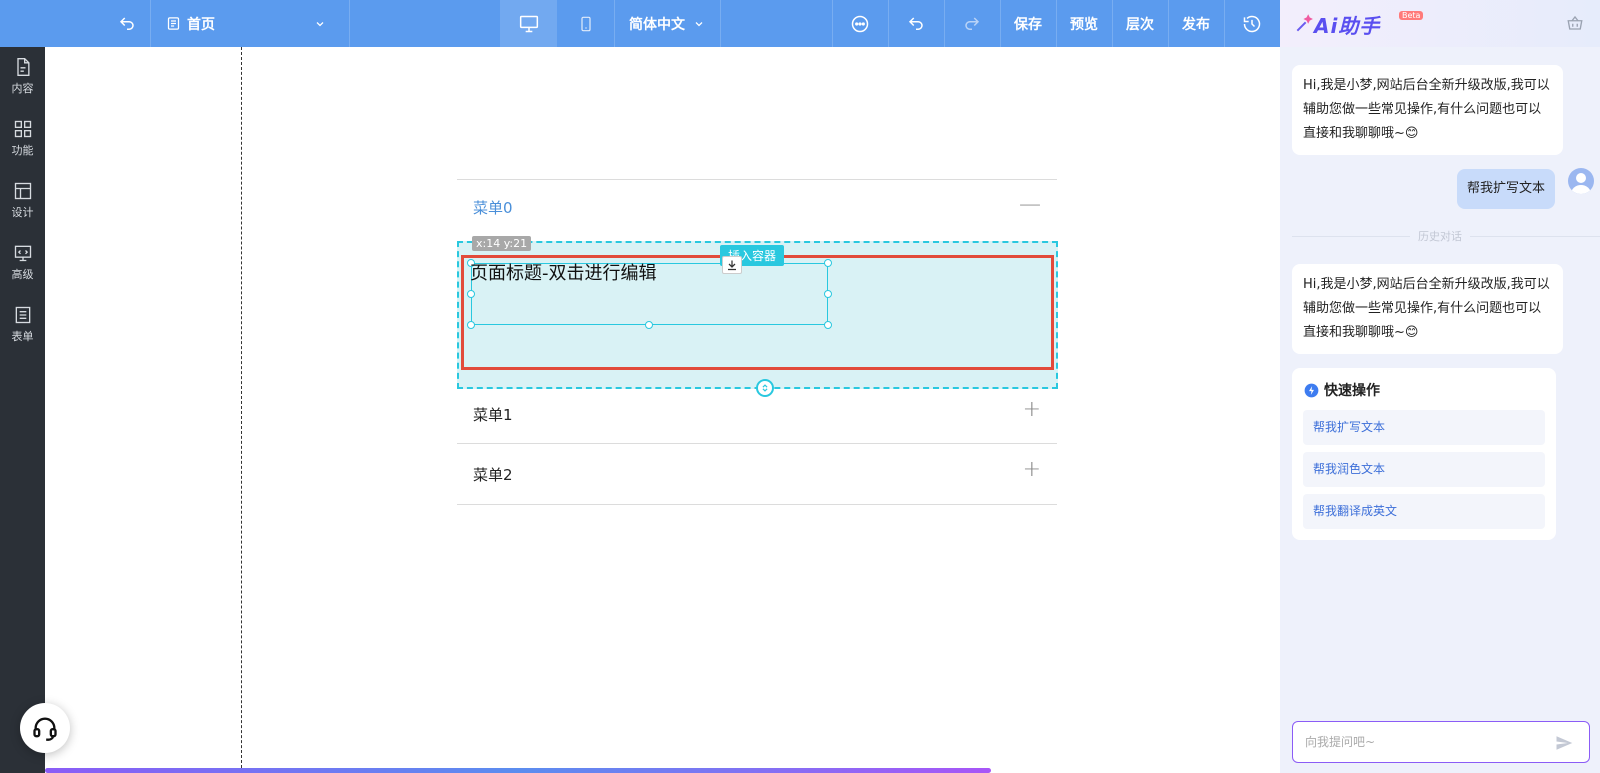  Describe the element at coordinates (22, 202) in the screenshot. I see `sidebar-item-design: 设计` at that location.